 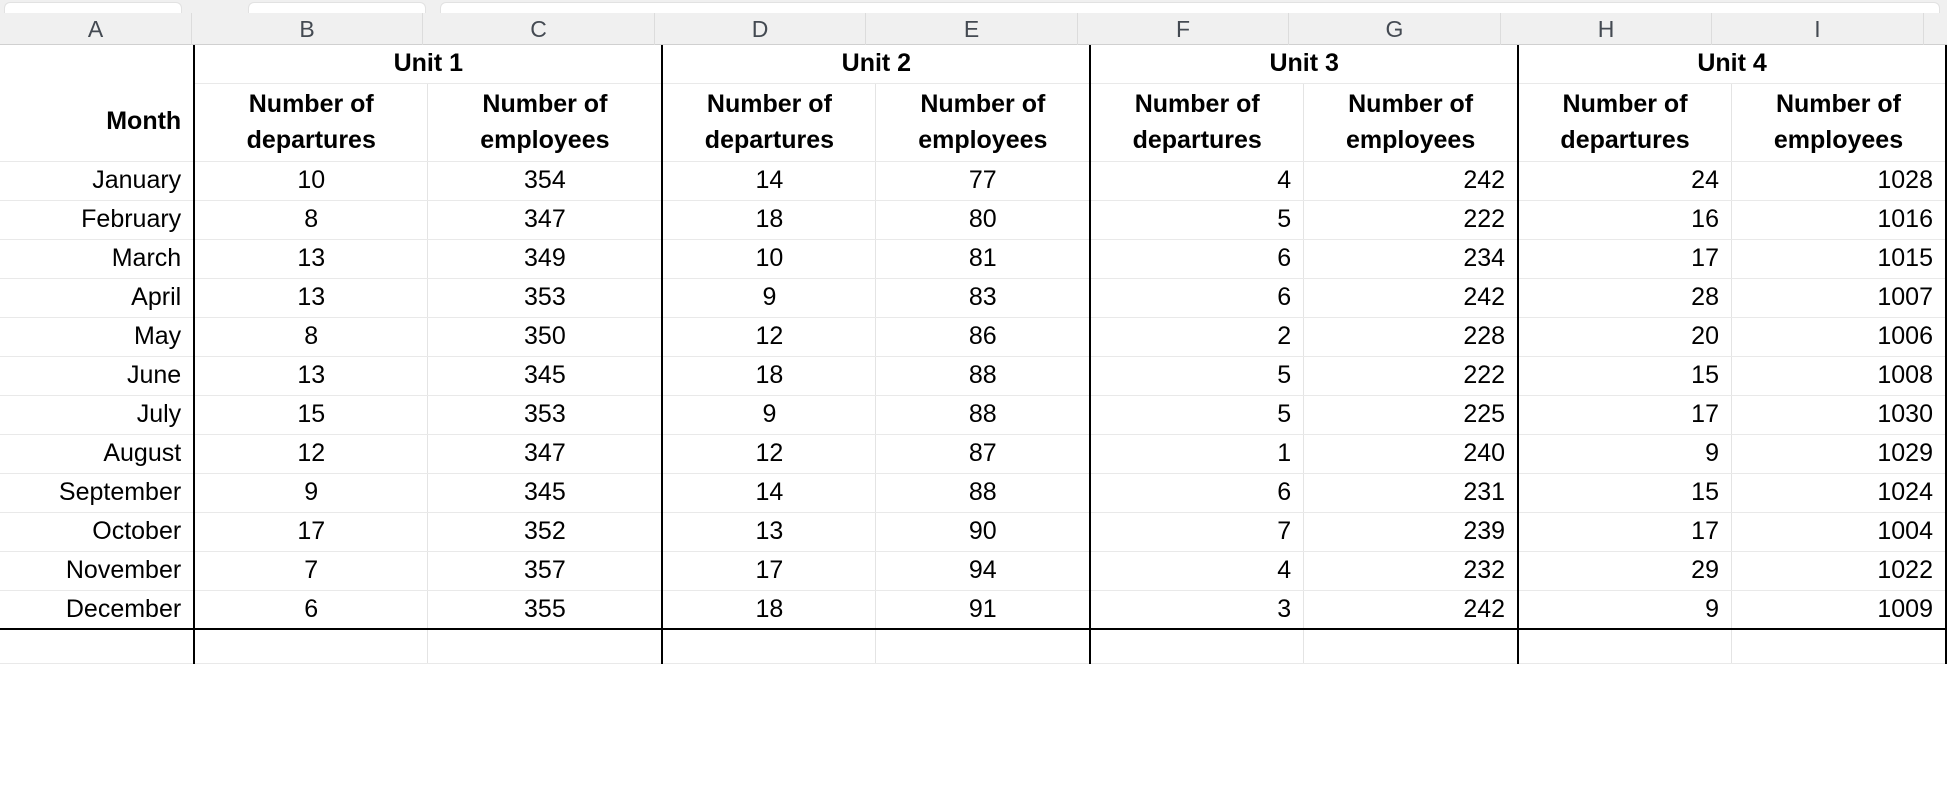 I want to click on unit4-employees-cell: 1028, so click(x=1839, y=181).